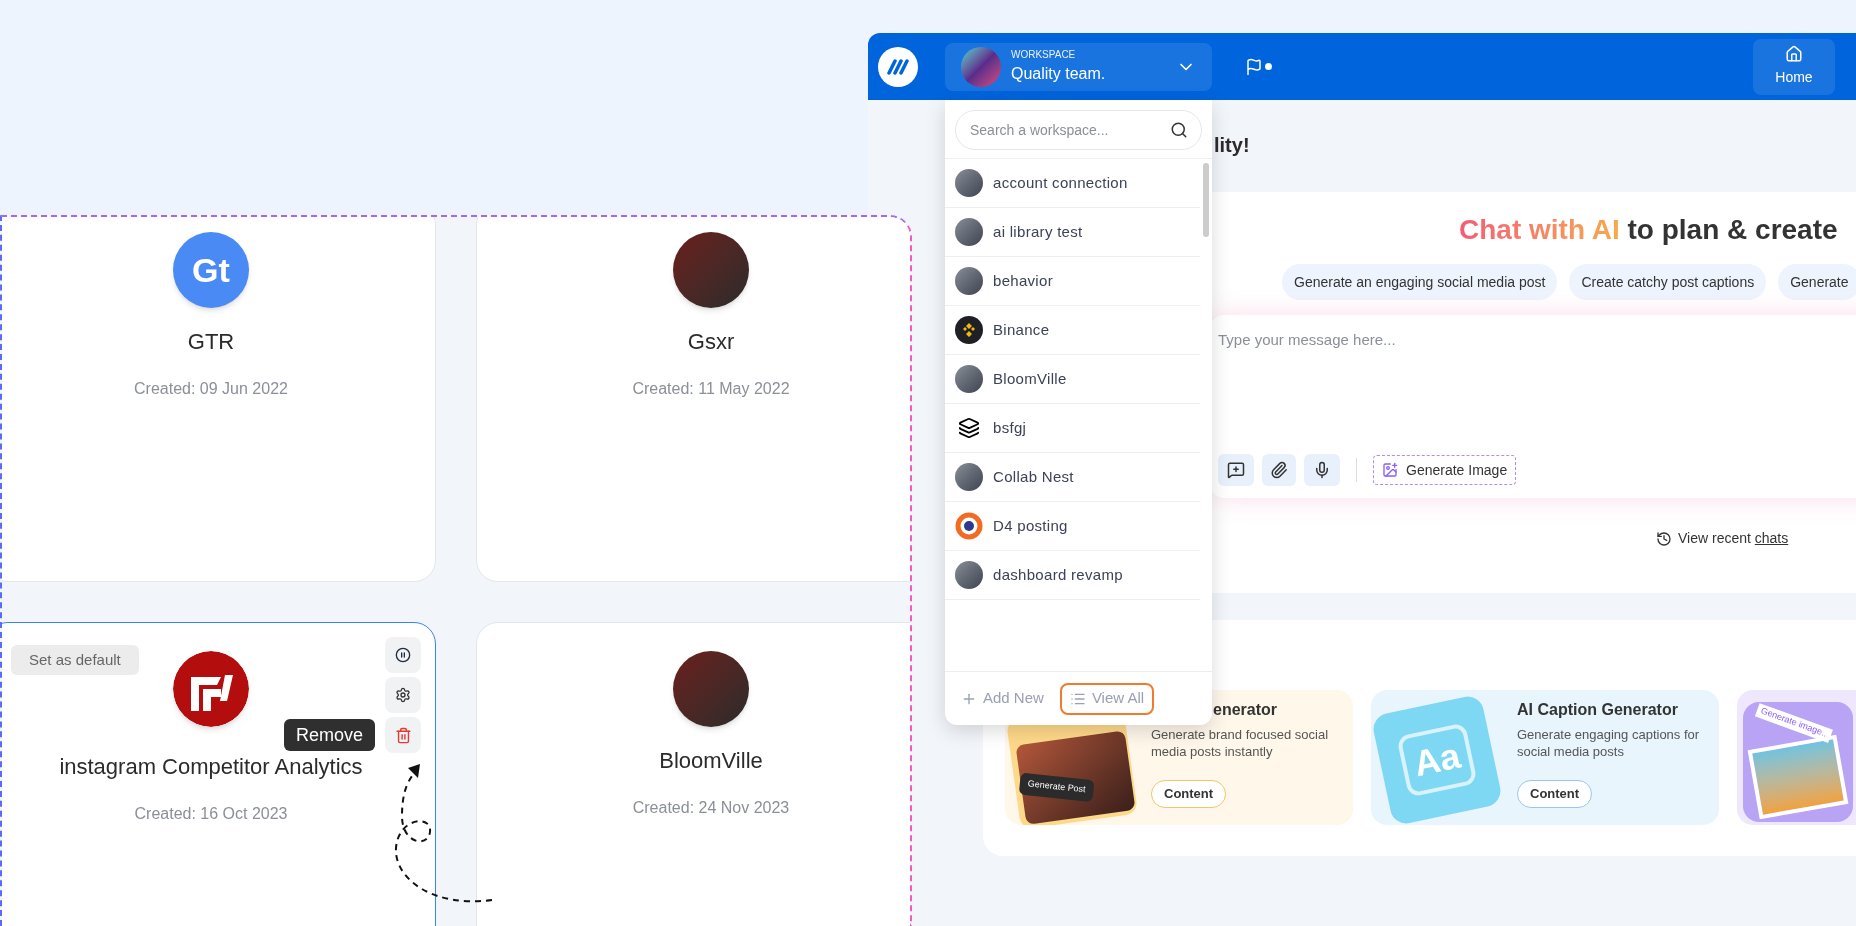 The height and width of the screenshot is (926, 1856). I want to click on workspace-list-item: ai library test, so click(1072, 232).